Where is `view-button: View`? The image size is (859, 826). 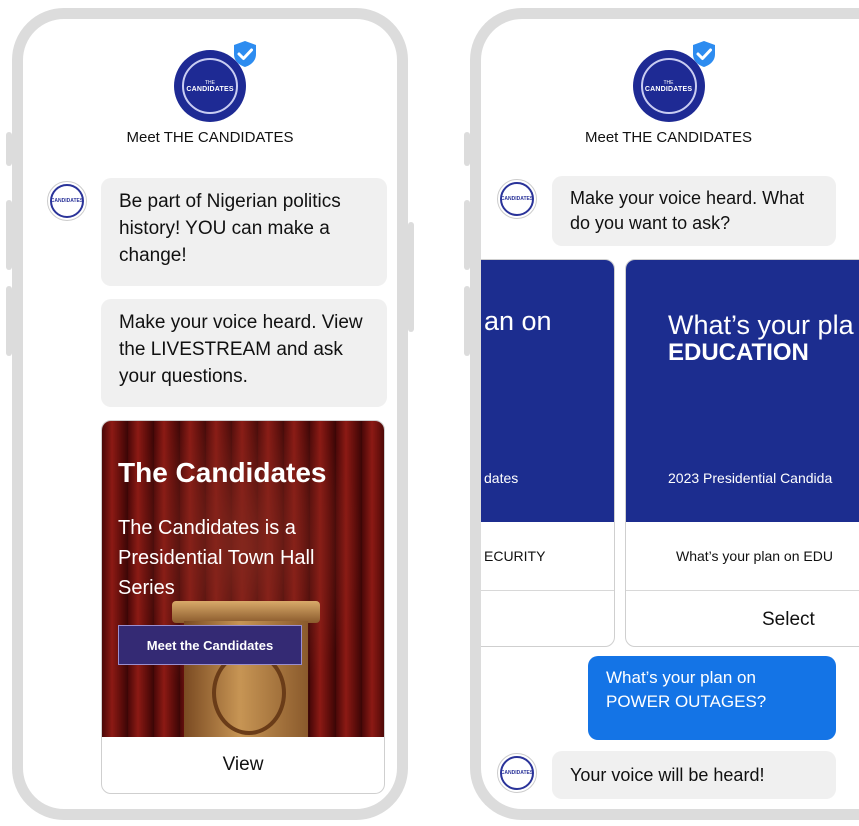
view-button: View is located at coordinates (243, 765).